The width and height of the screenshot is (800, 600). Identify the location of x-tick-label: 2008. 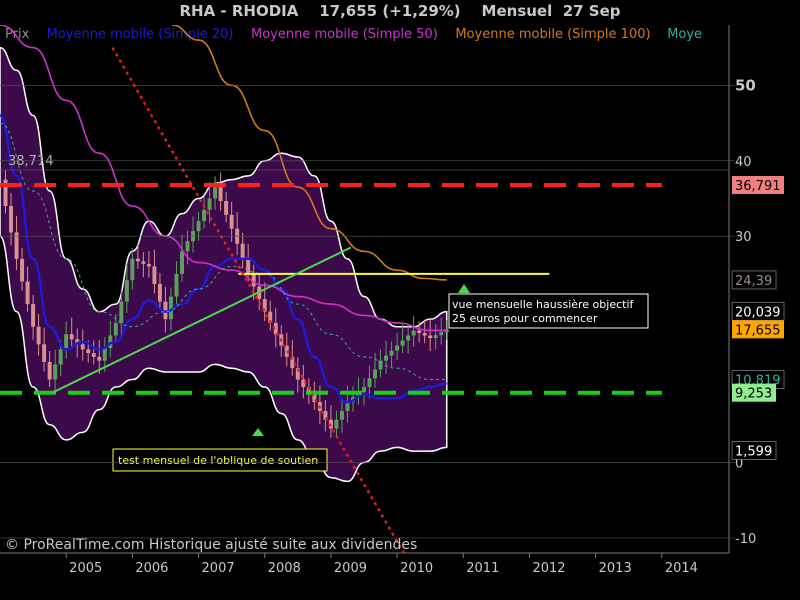
(284, 568).